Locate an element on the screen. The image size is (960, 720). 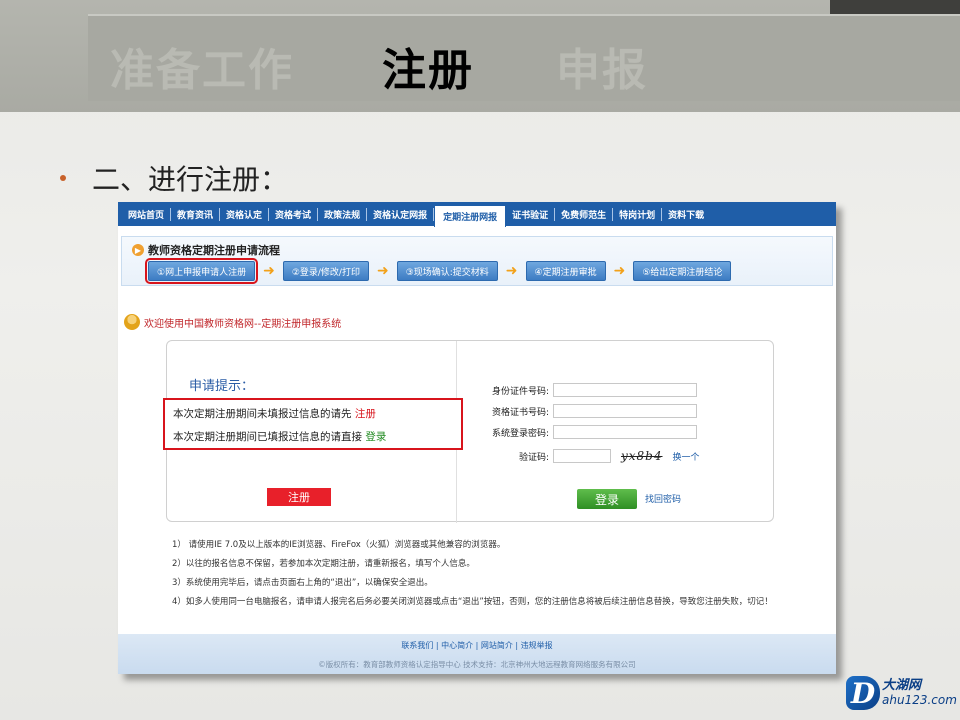
captcha-input is located at coordinates (582, 456).